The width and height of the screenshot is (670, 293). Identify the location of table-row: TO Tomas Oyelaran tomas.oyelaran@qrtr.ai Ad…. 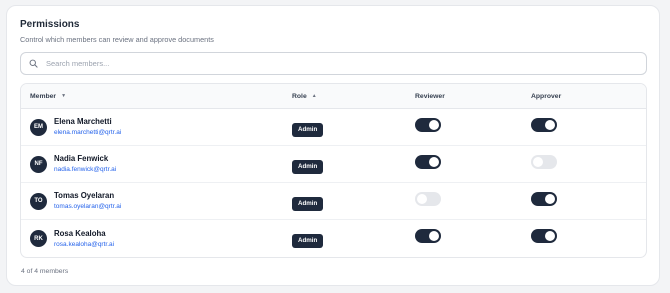
(333, 201).